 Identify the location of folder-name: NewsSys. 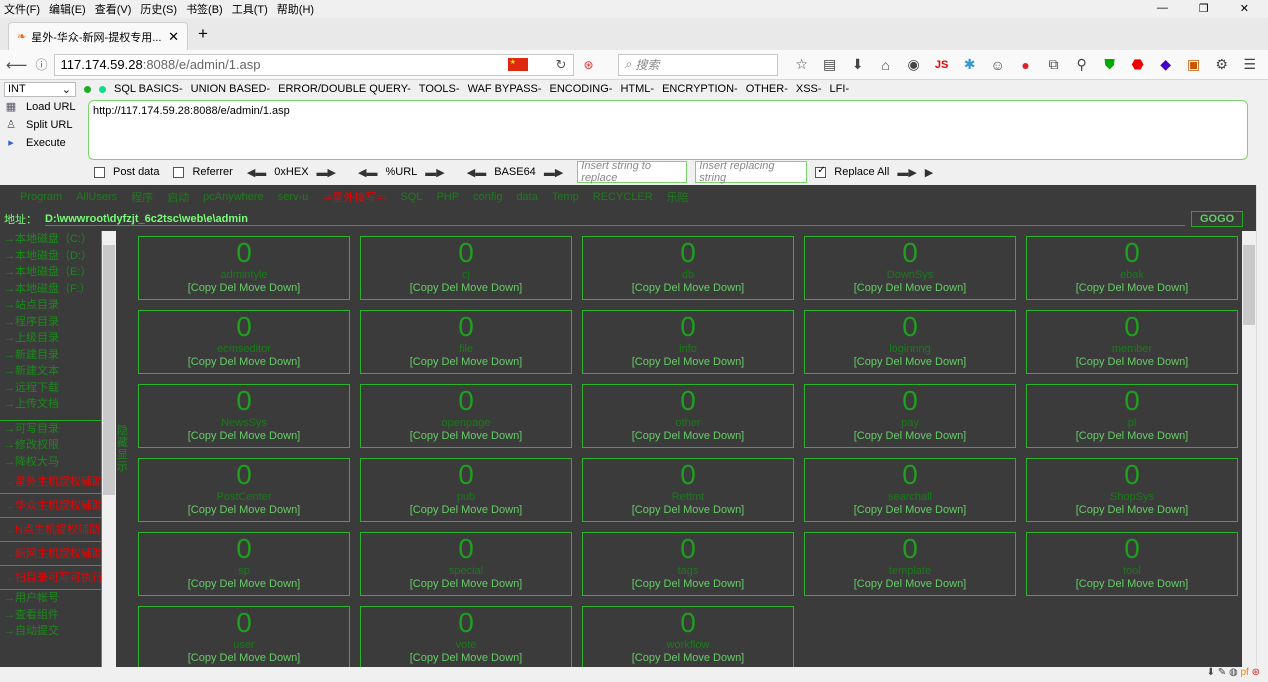
(244, 423).